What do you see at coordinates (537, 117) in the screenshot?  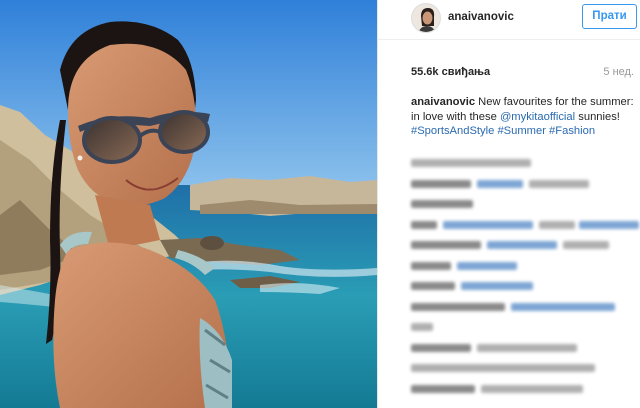 I see `caption-mention: @mykitaofficial` at bounding box center [537, 117].